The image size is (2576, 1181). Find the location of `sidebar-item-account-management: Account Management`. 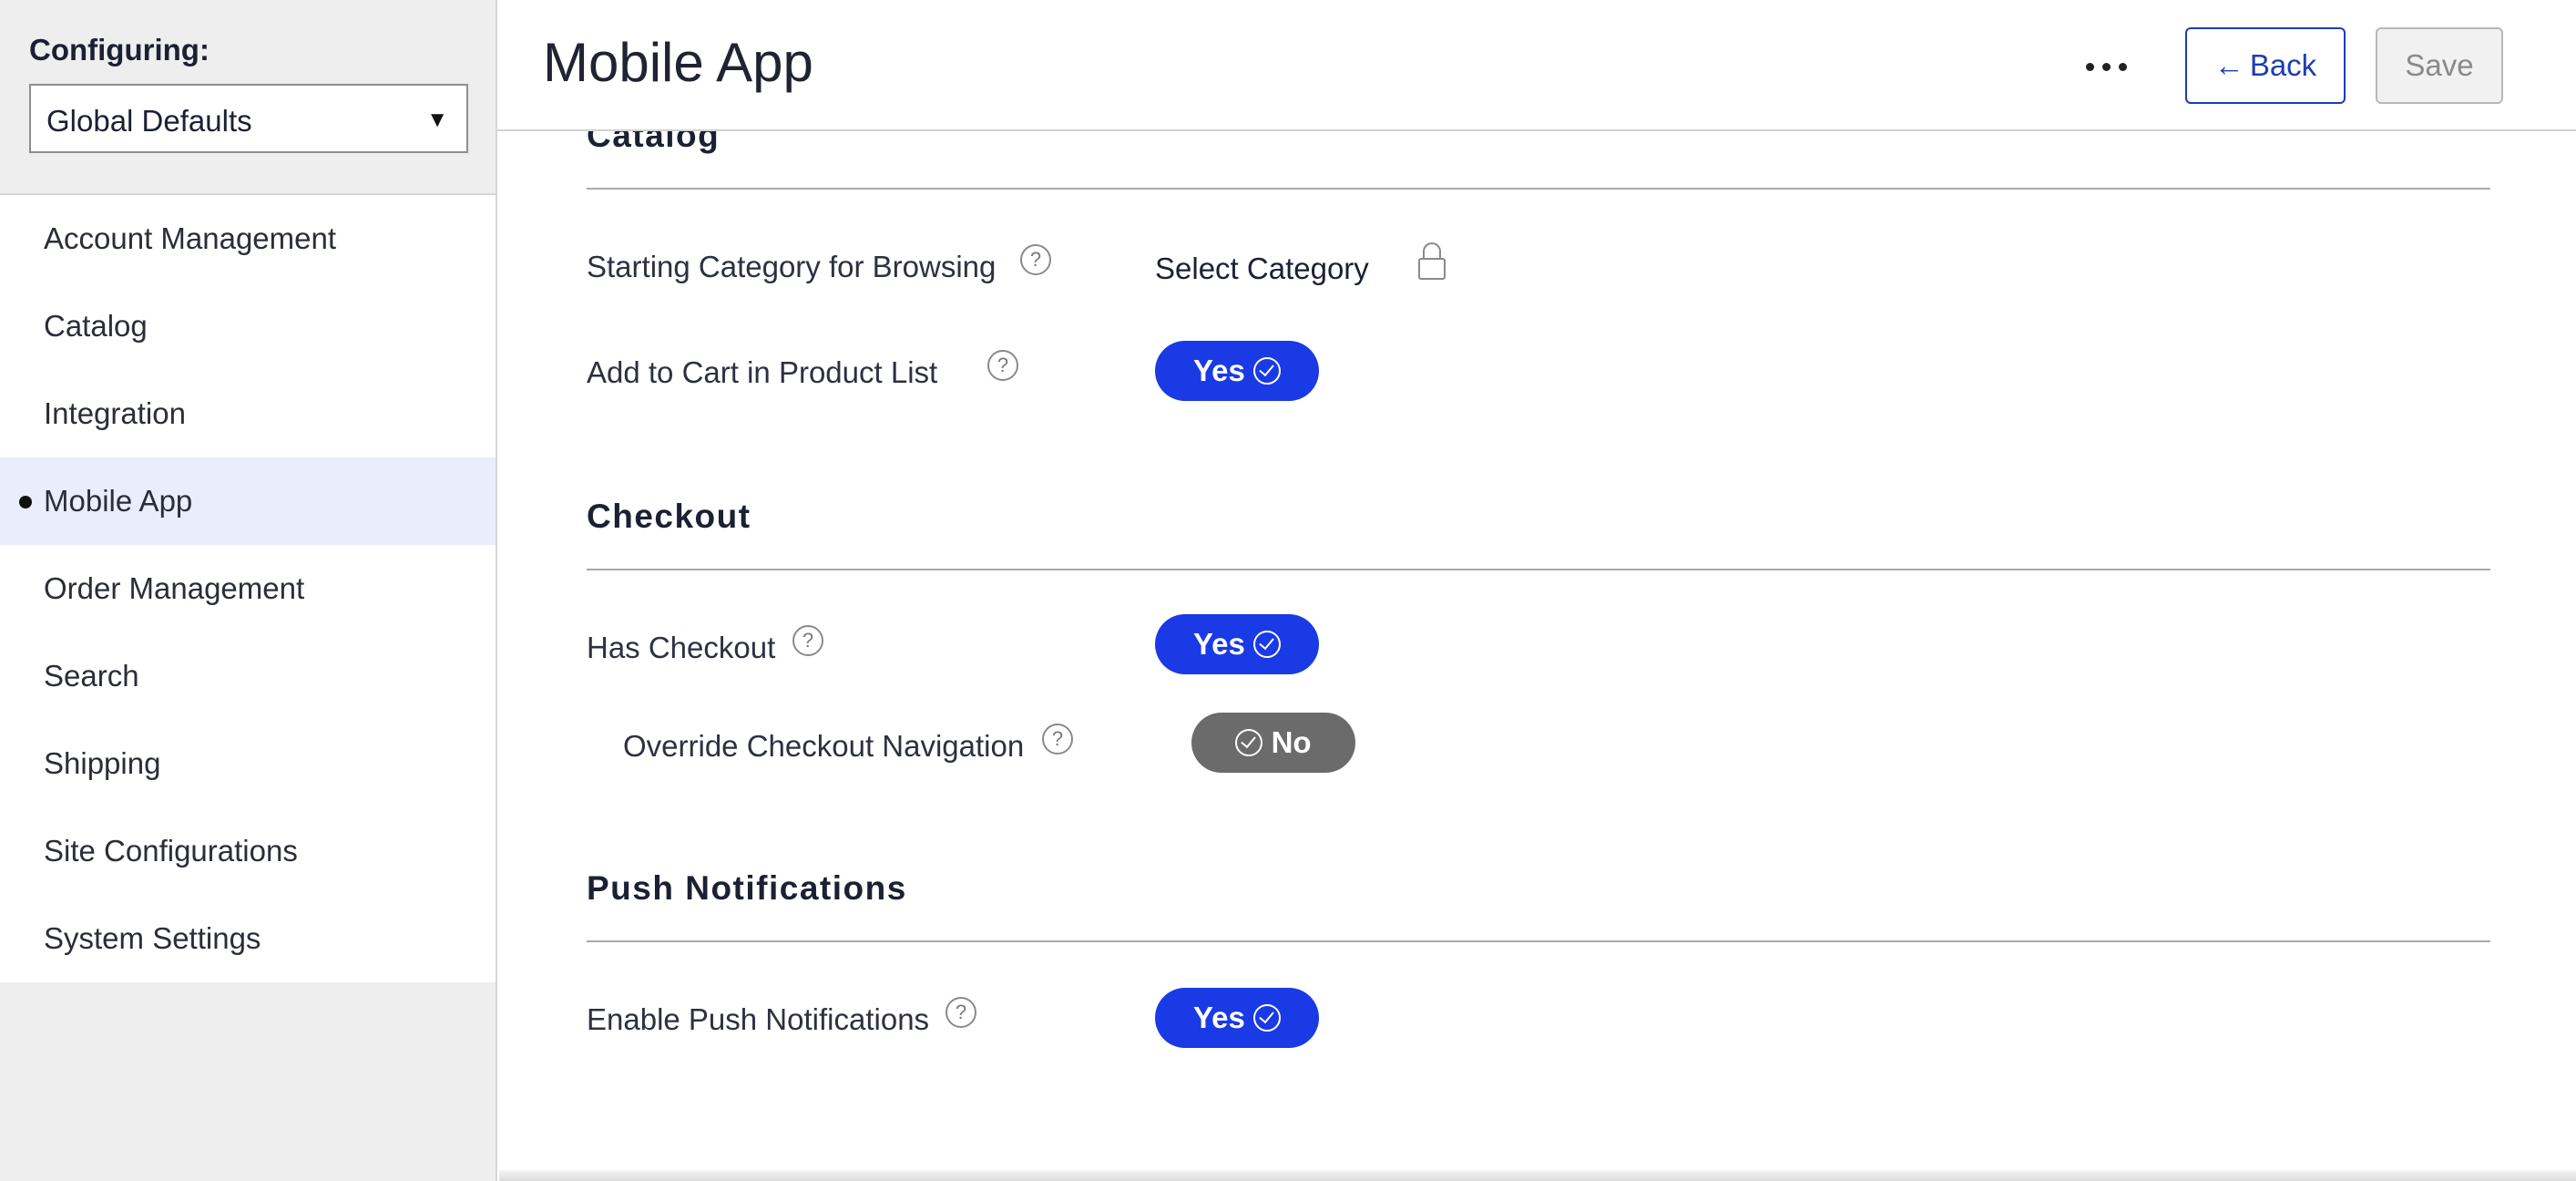

sidebar-item-account-management: Account Management is located at coordinates (248, 238).